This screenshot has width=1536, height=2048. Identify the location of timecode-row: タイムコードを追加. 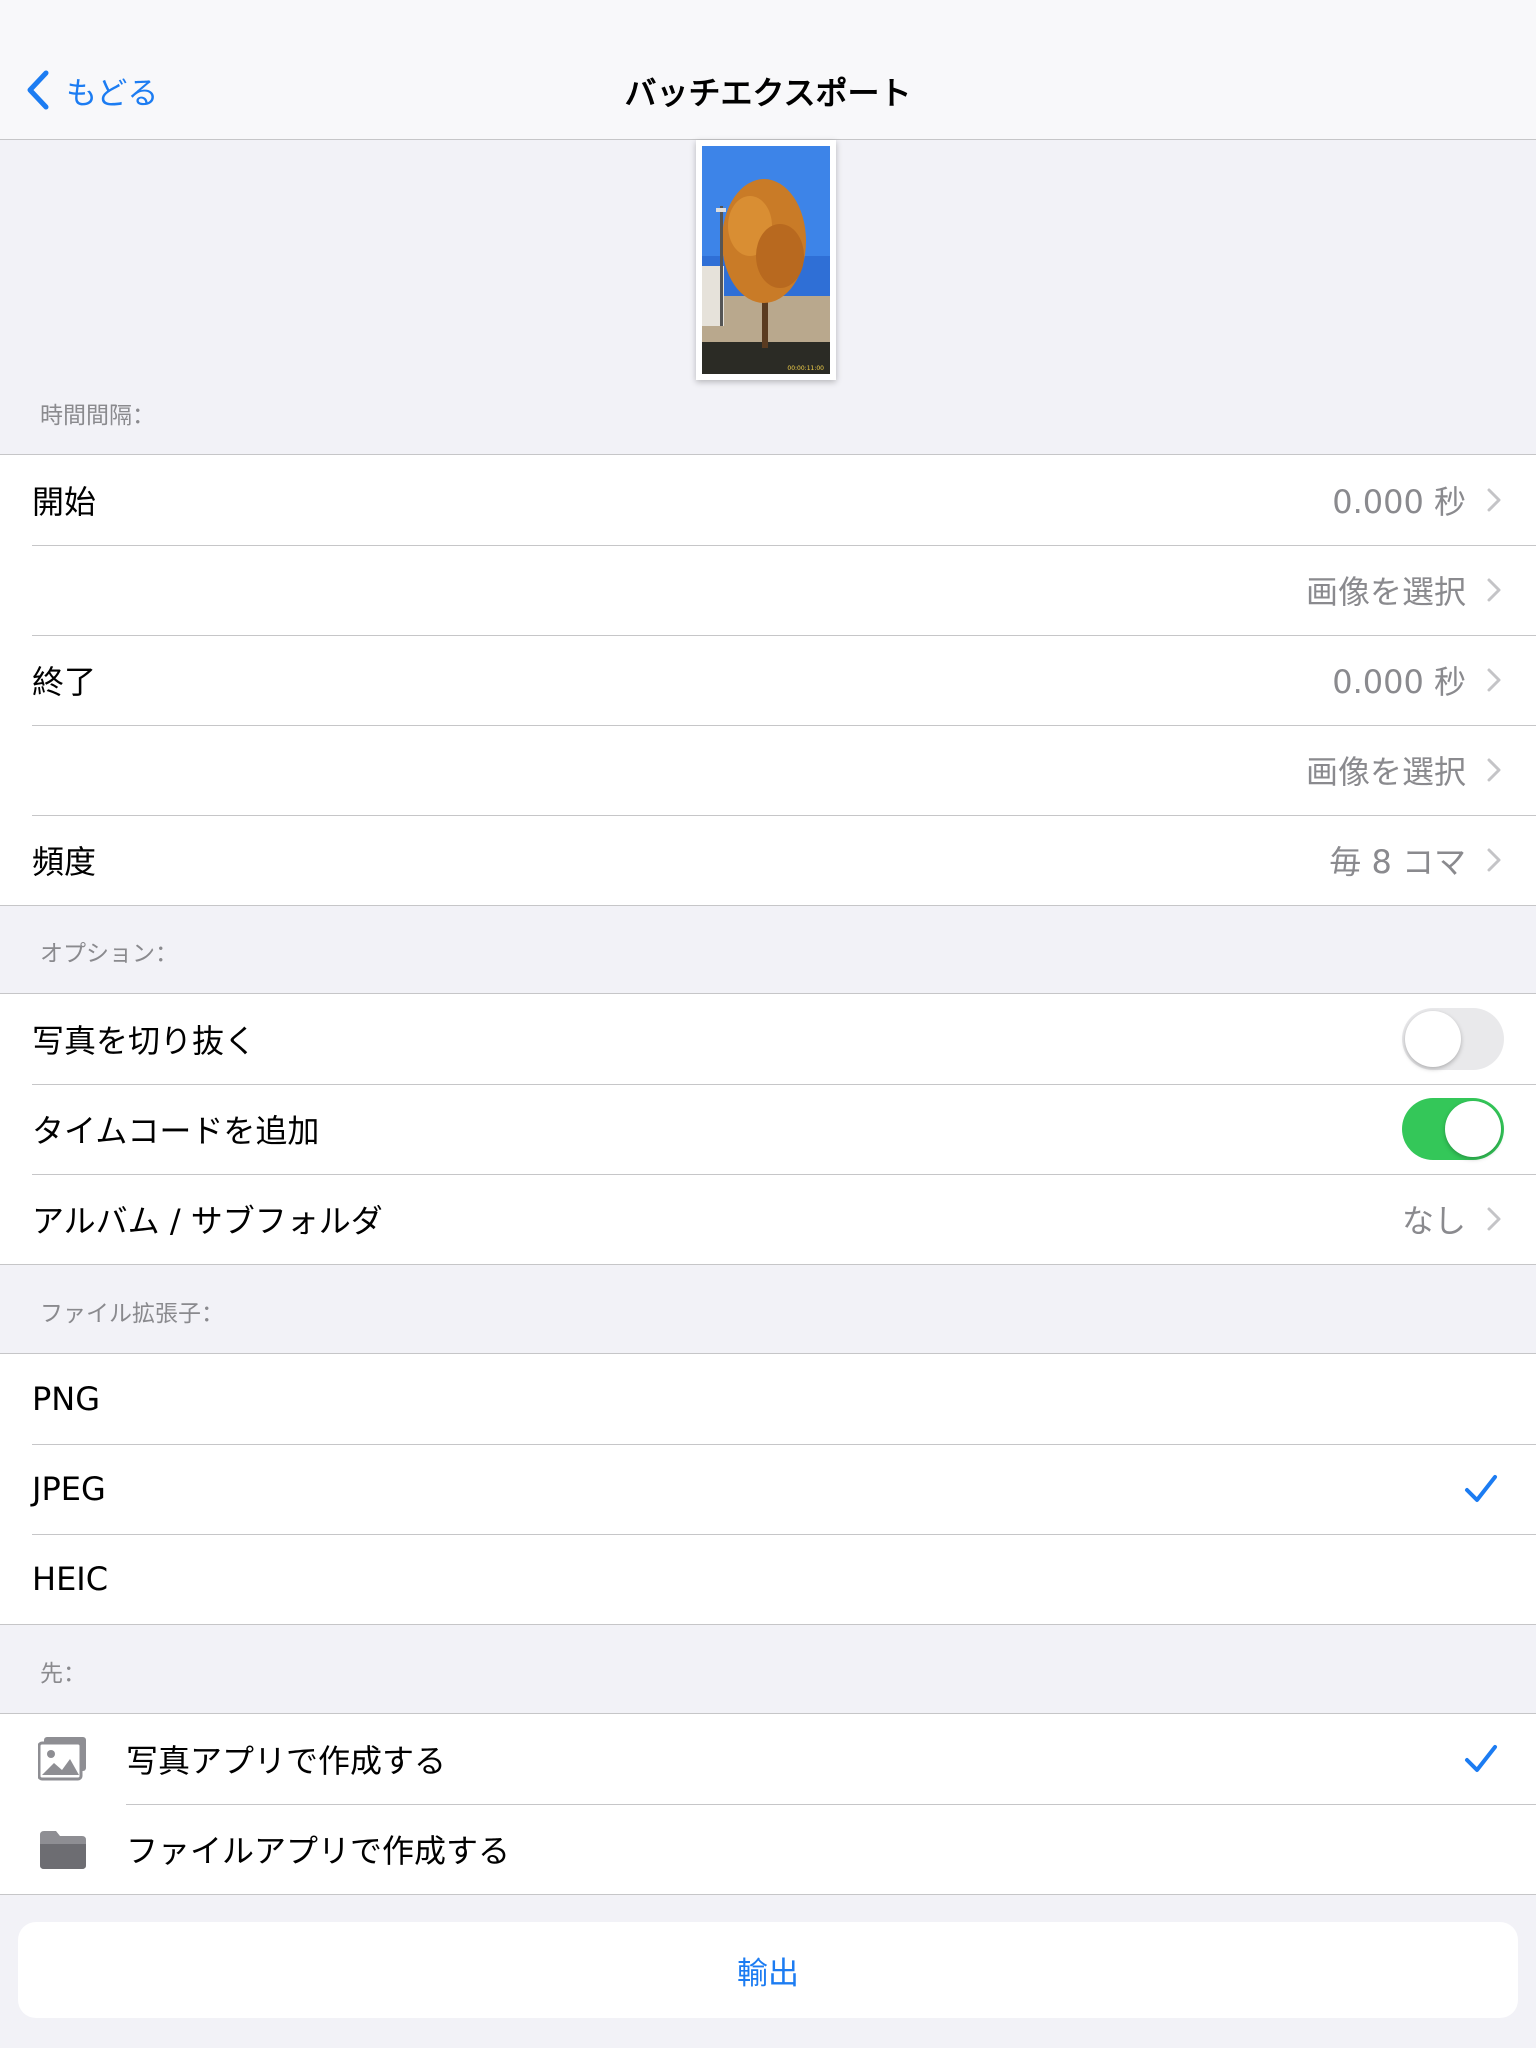
(768, 1129).